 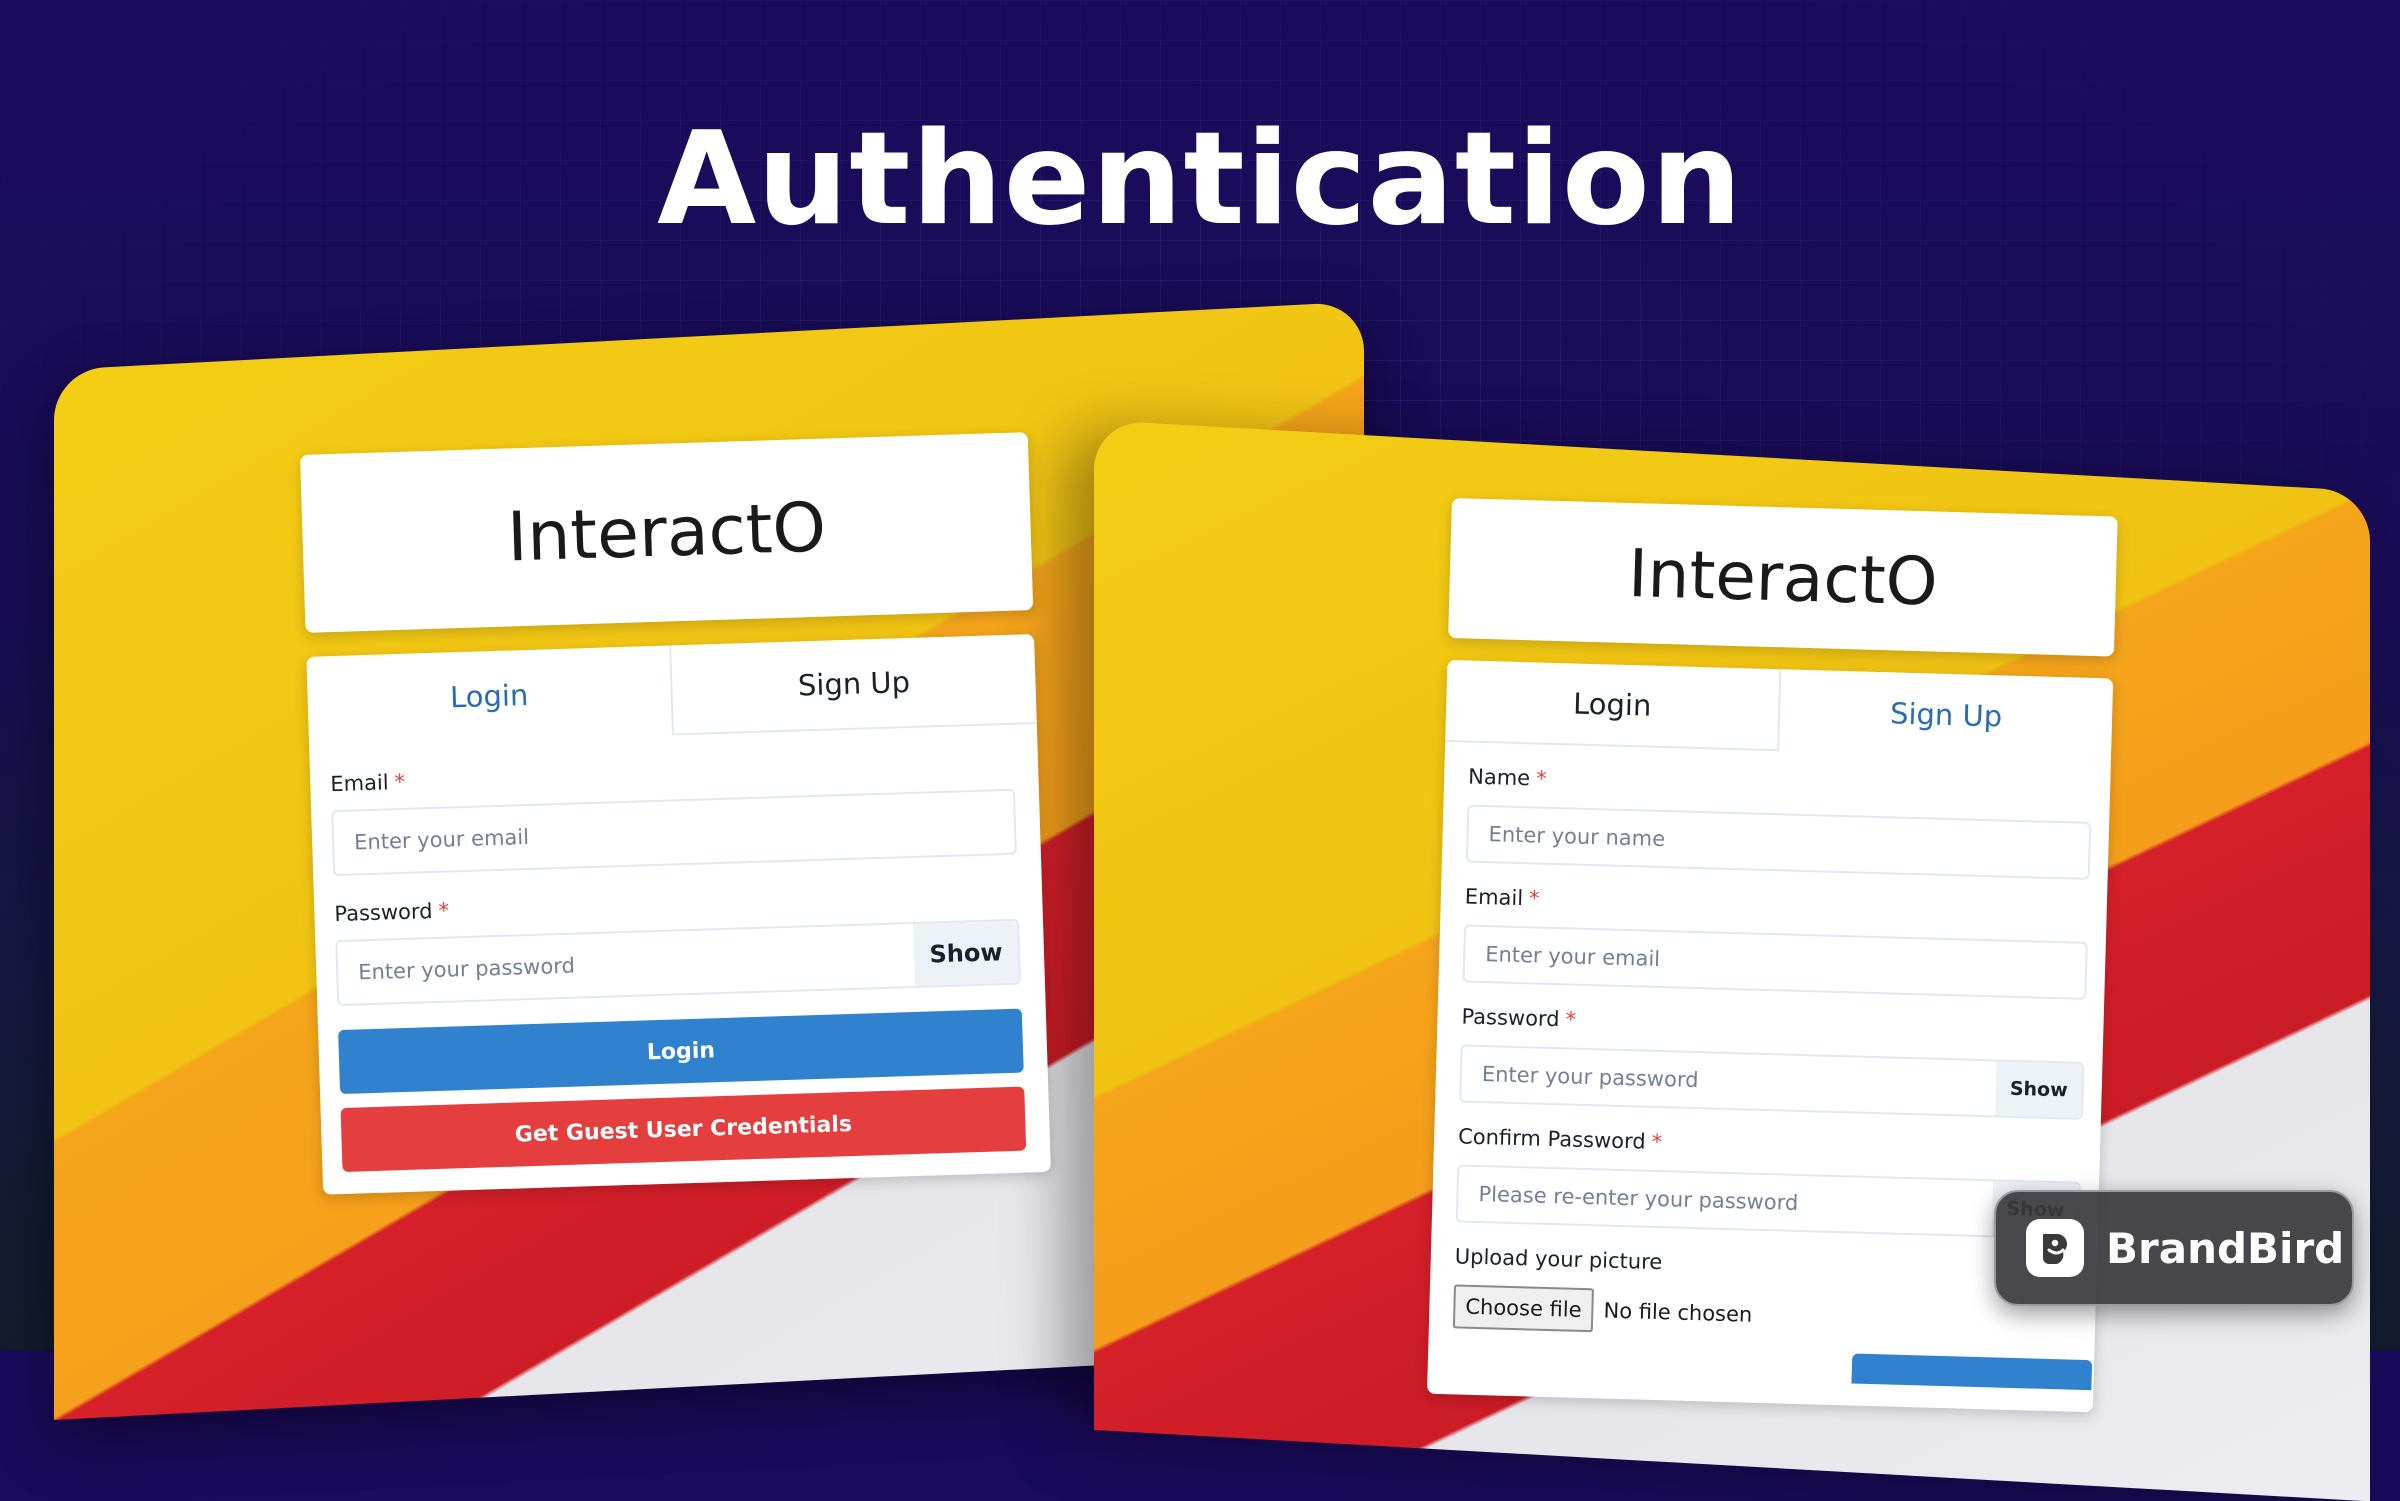 I want to click on file-upload-row: Choose file No file chosen, so click(x=1765, y=1314).